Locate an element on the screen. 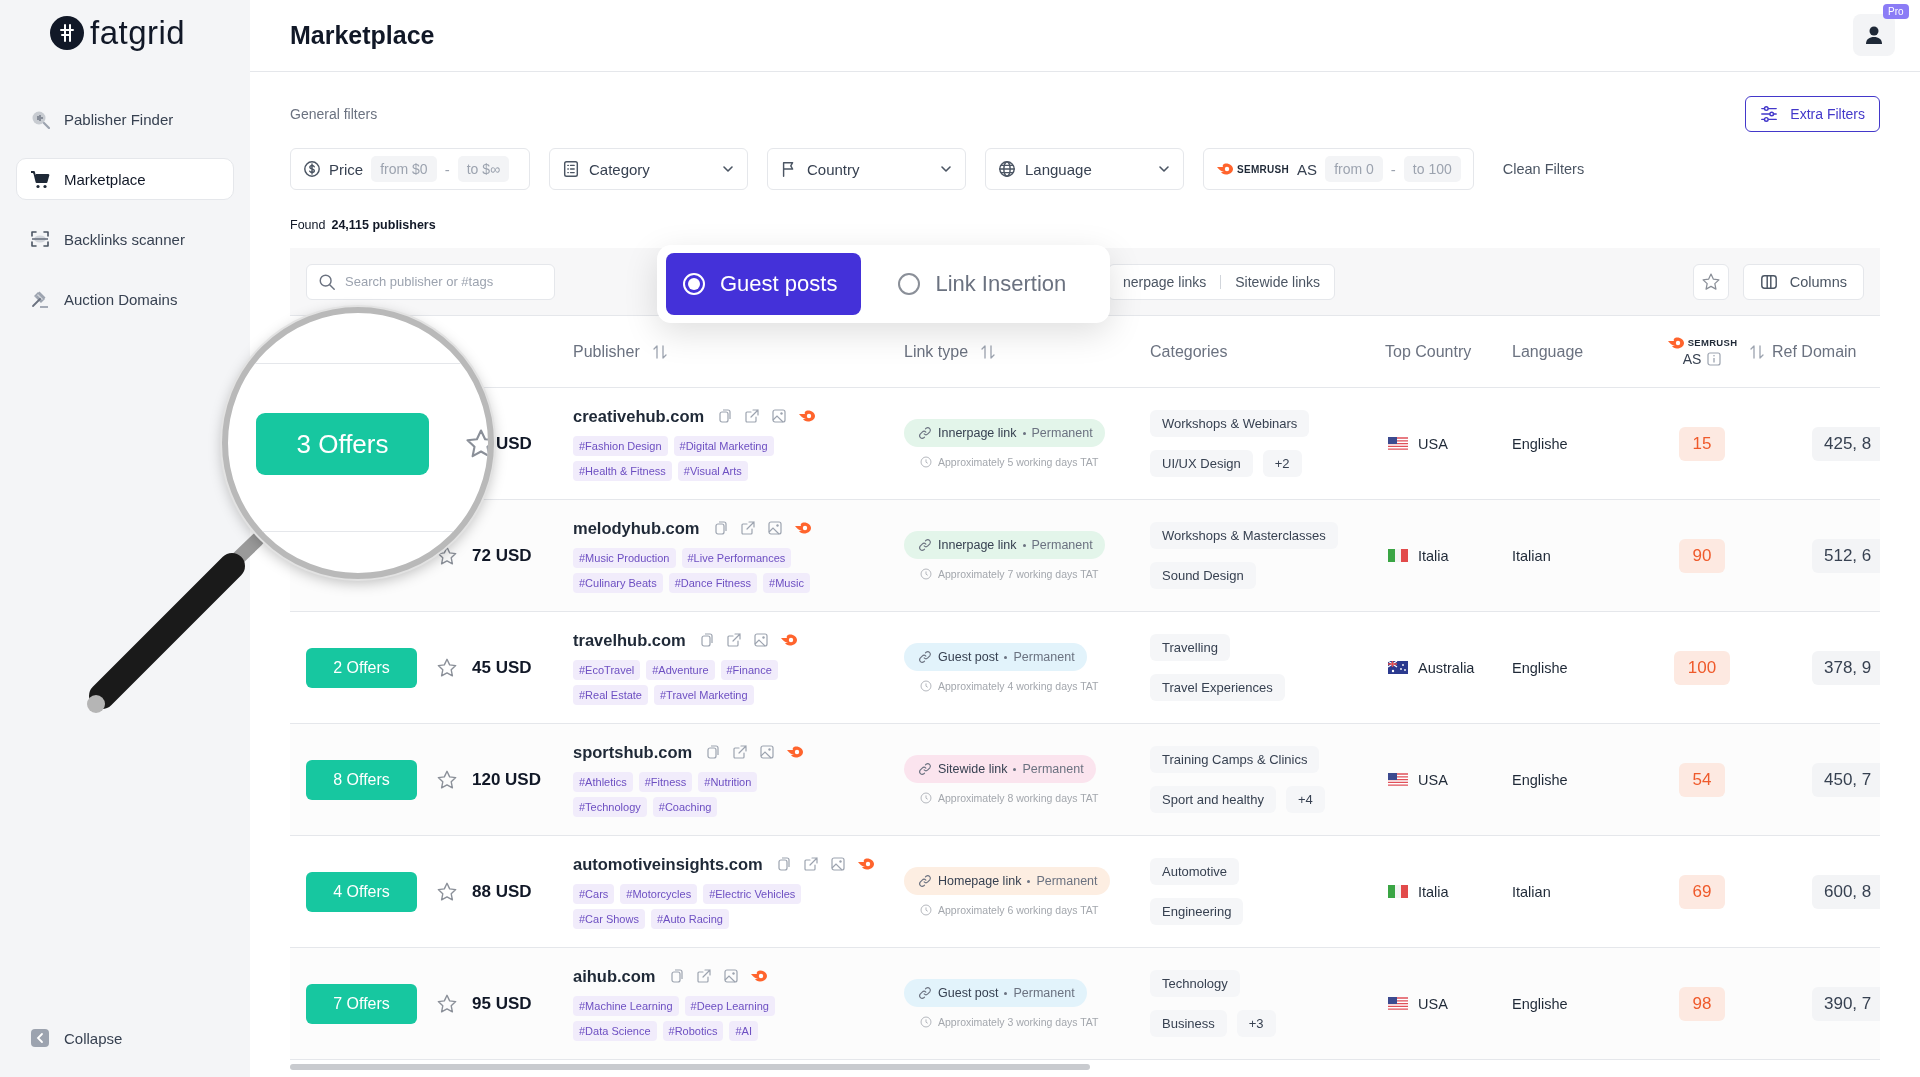 The width and height of the screenshot is (1920, 1077). tag: #Cars is located at coordinates (594, 893).